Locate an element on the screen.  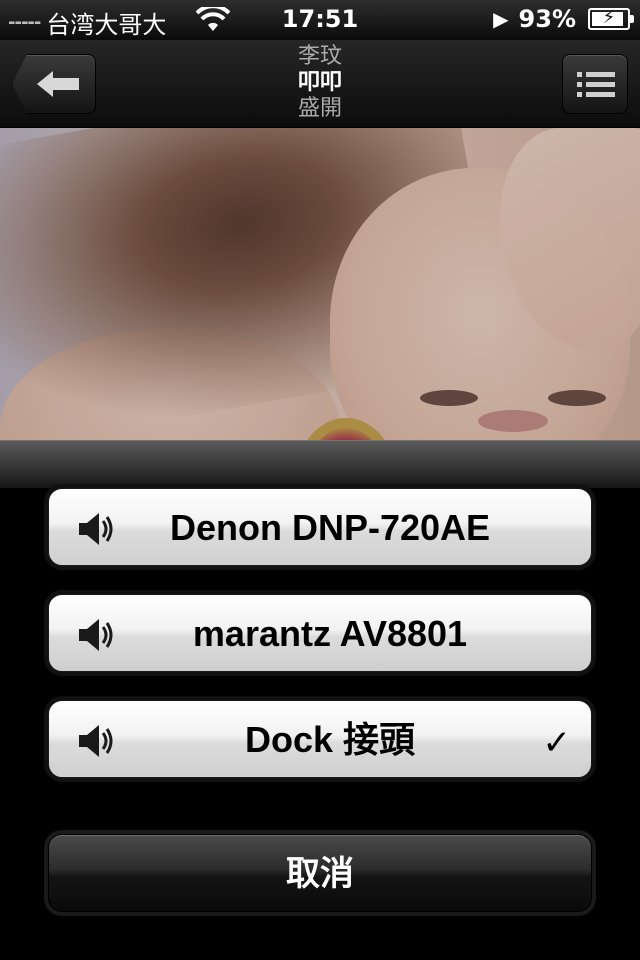
battery-percent: 93% is located at coordinates (547, 19).